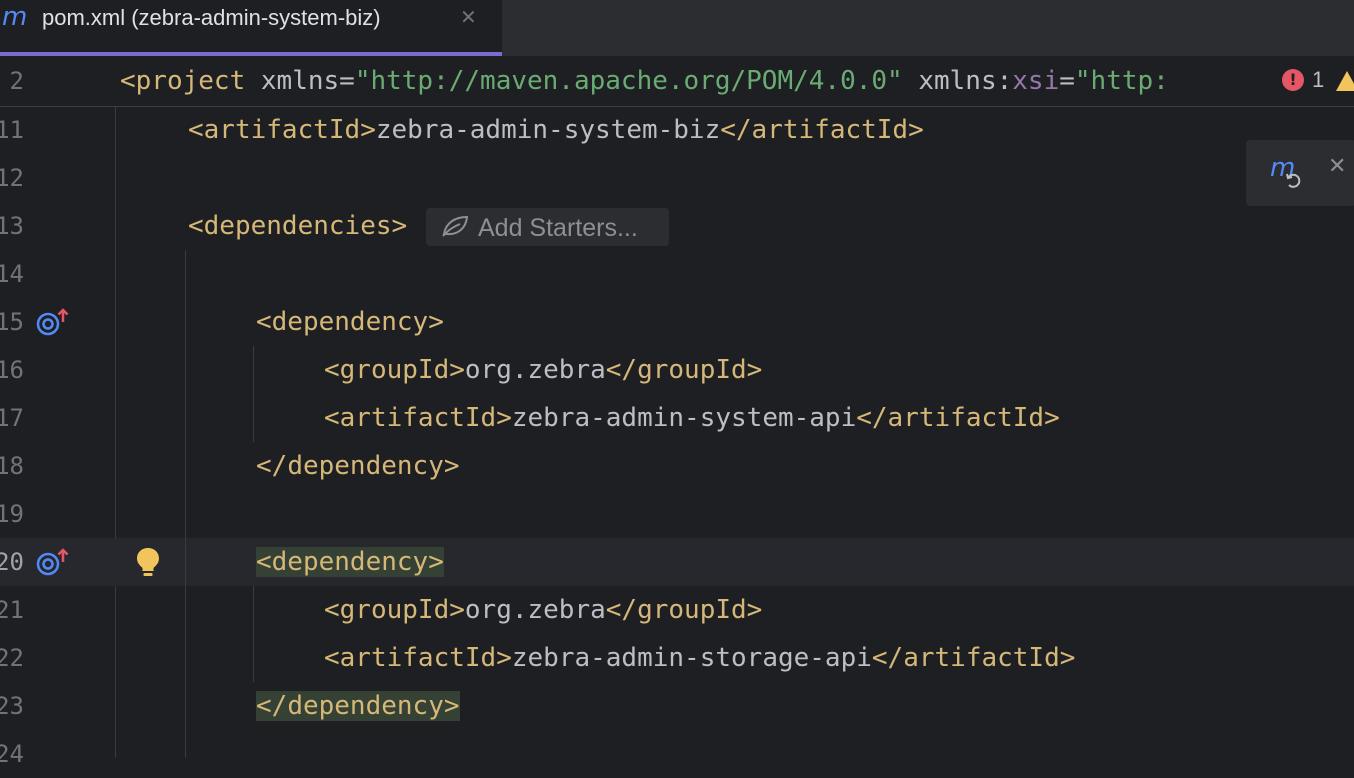  Describe the element at coordinates (677, 178) in the screenshot. I see `code-row: 12` at that location.